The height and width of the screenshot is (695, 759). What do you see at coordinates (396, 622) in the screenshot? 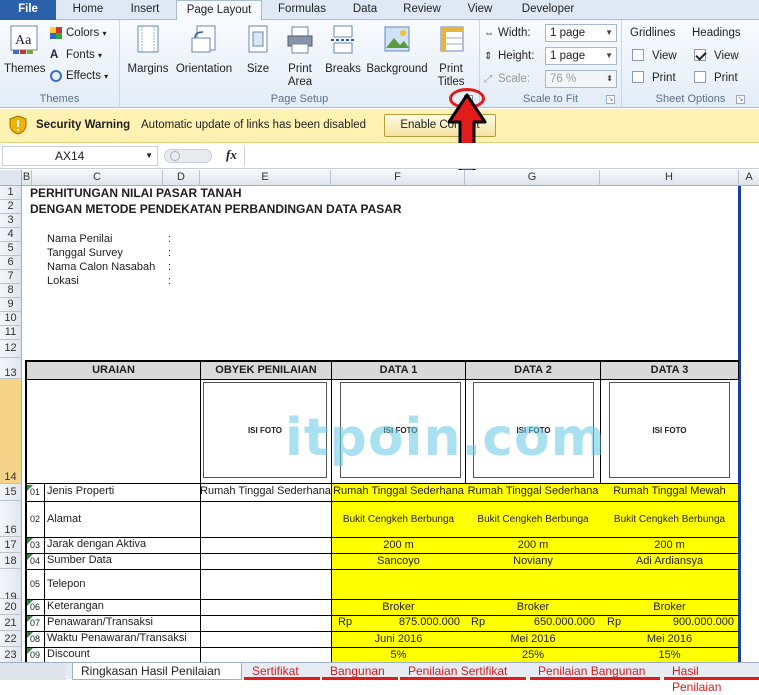
I see `data1-value: 875.000.000` at bounding box center [396, 622].